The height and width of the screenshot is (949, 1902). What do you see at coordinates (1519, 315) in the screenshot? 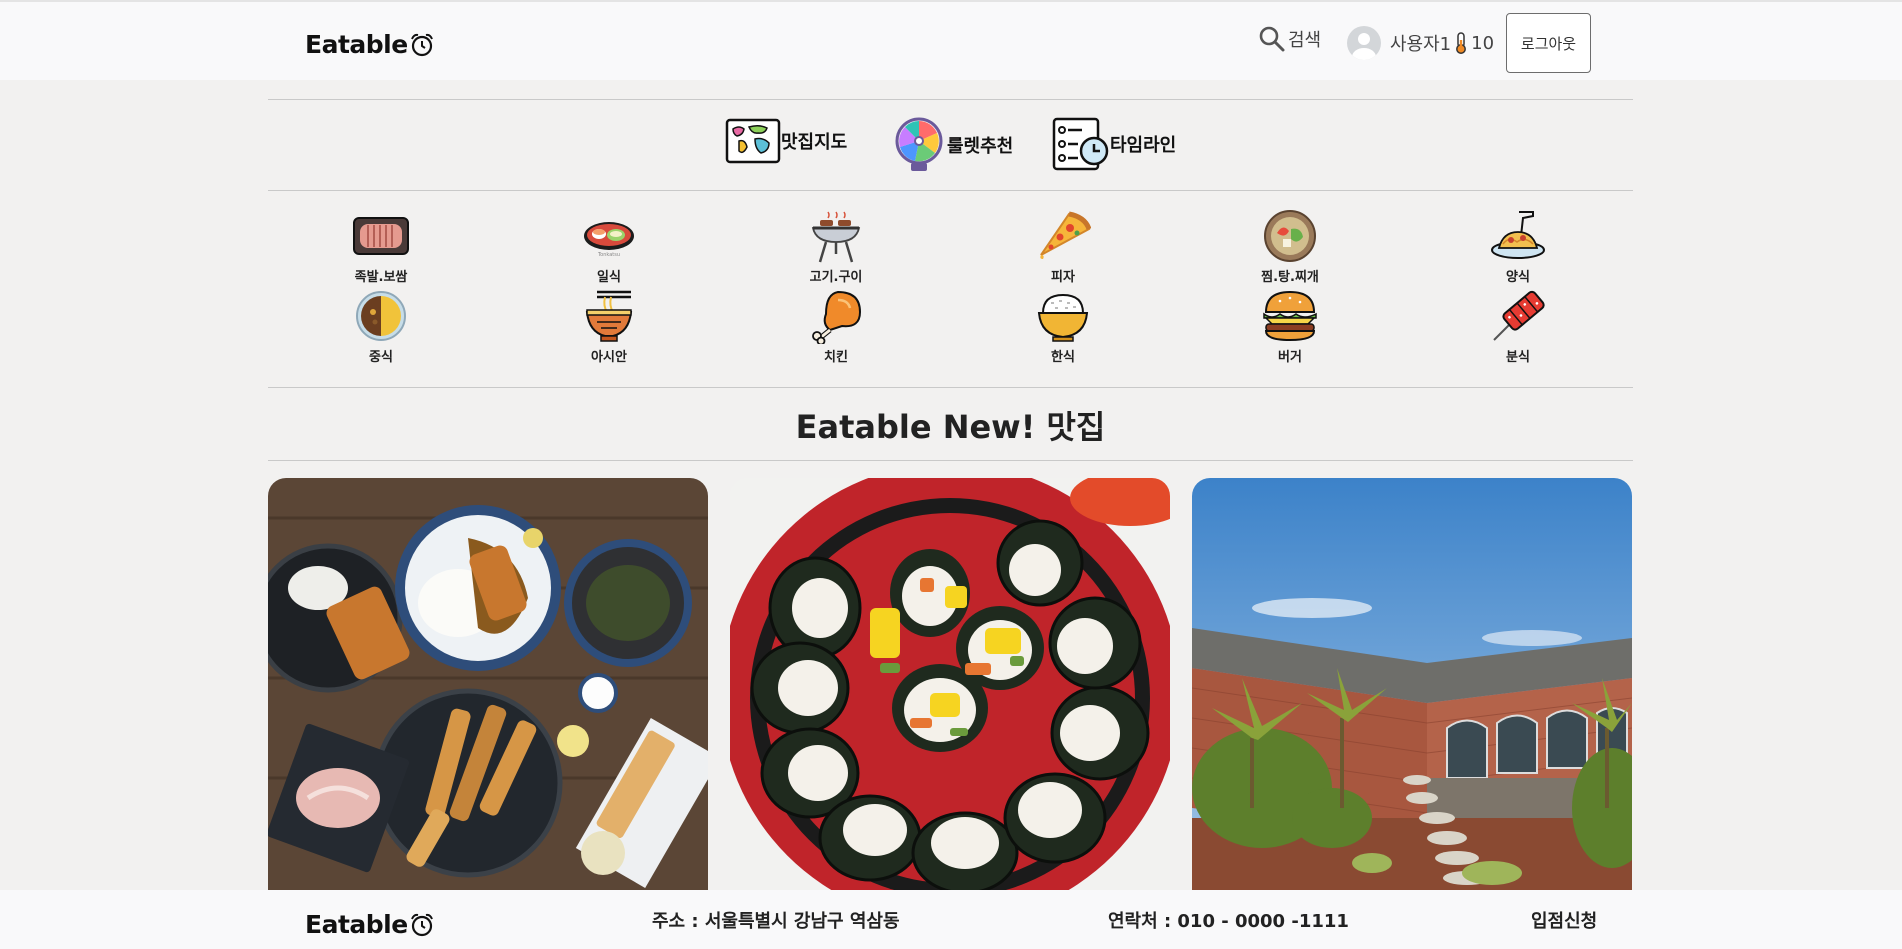
I see `tteokbokki-icon` at bounding box center [1519, 315].